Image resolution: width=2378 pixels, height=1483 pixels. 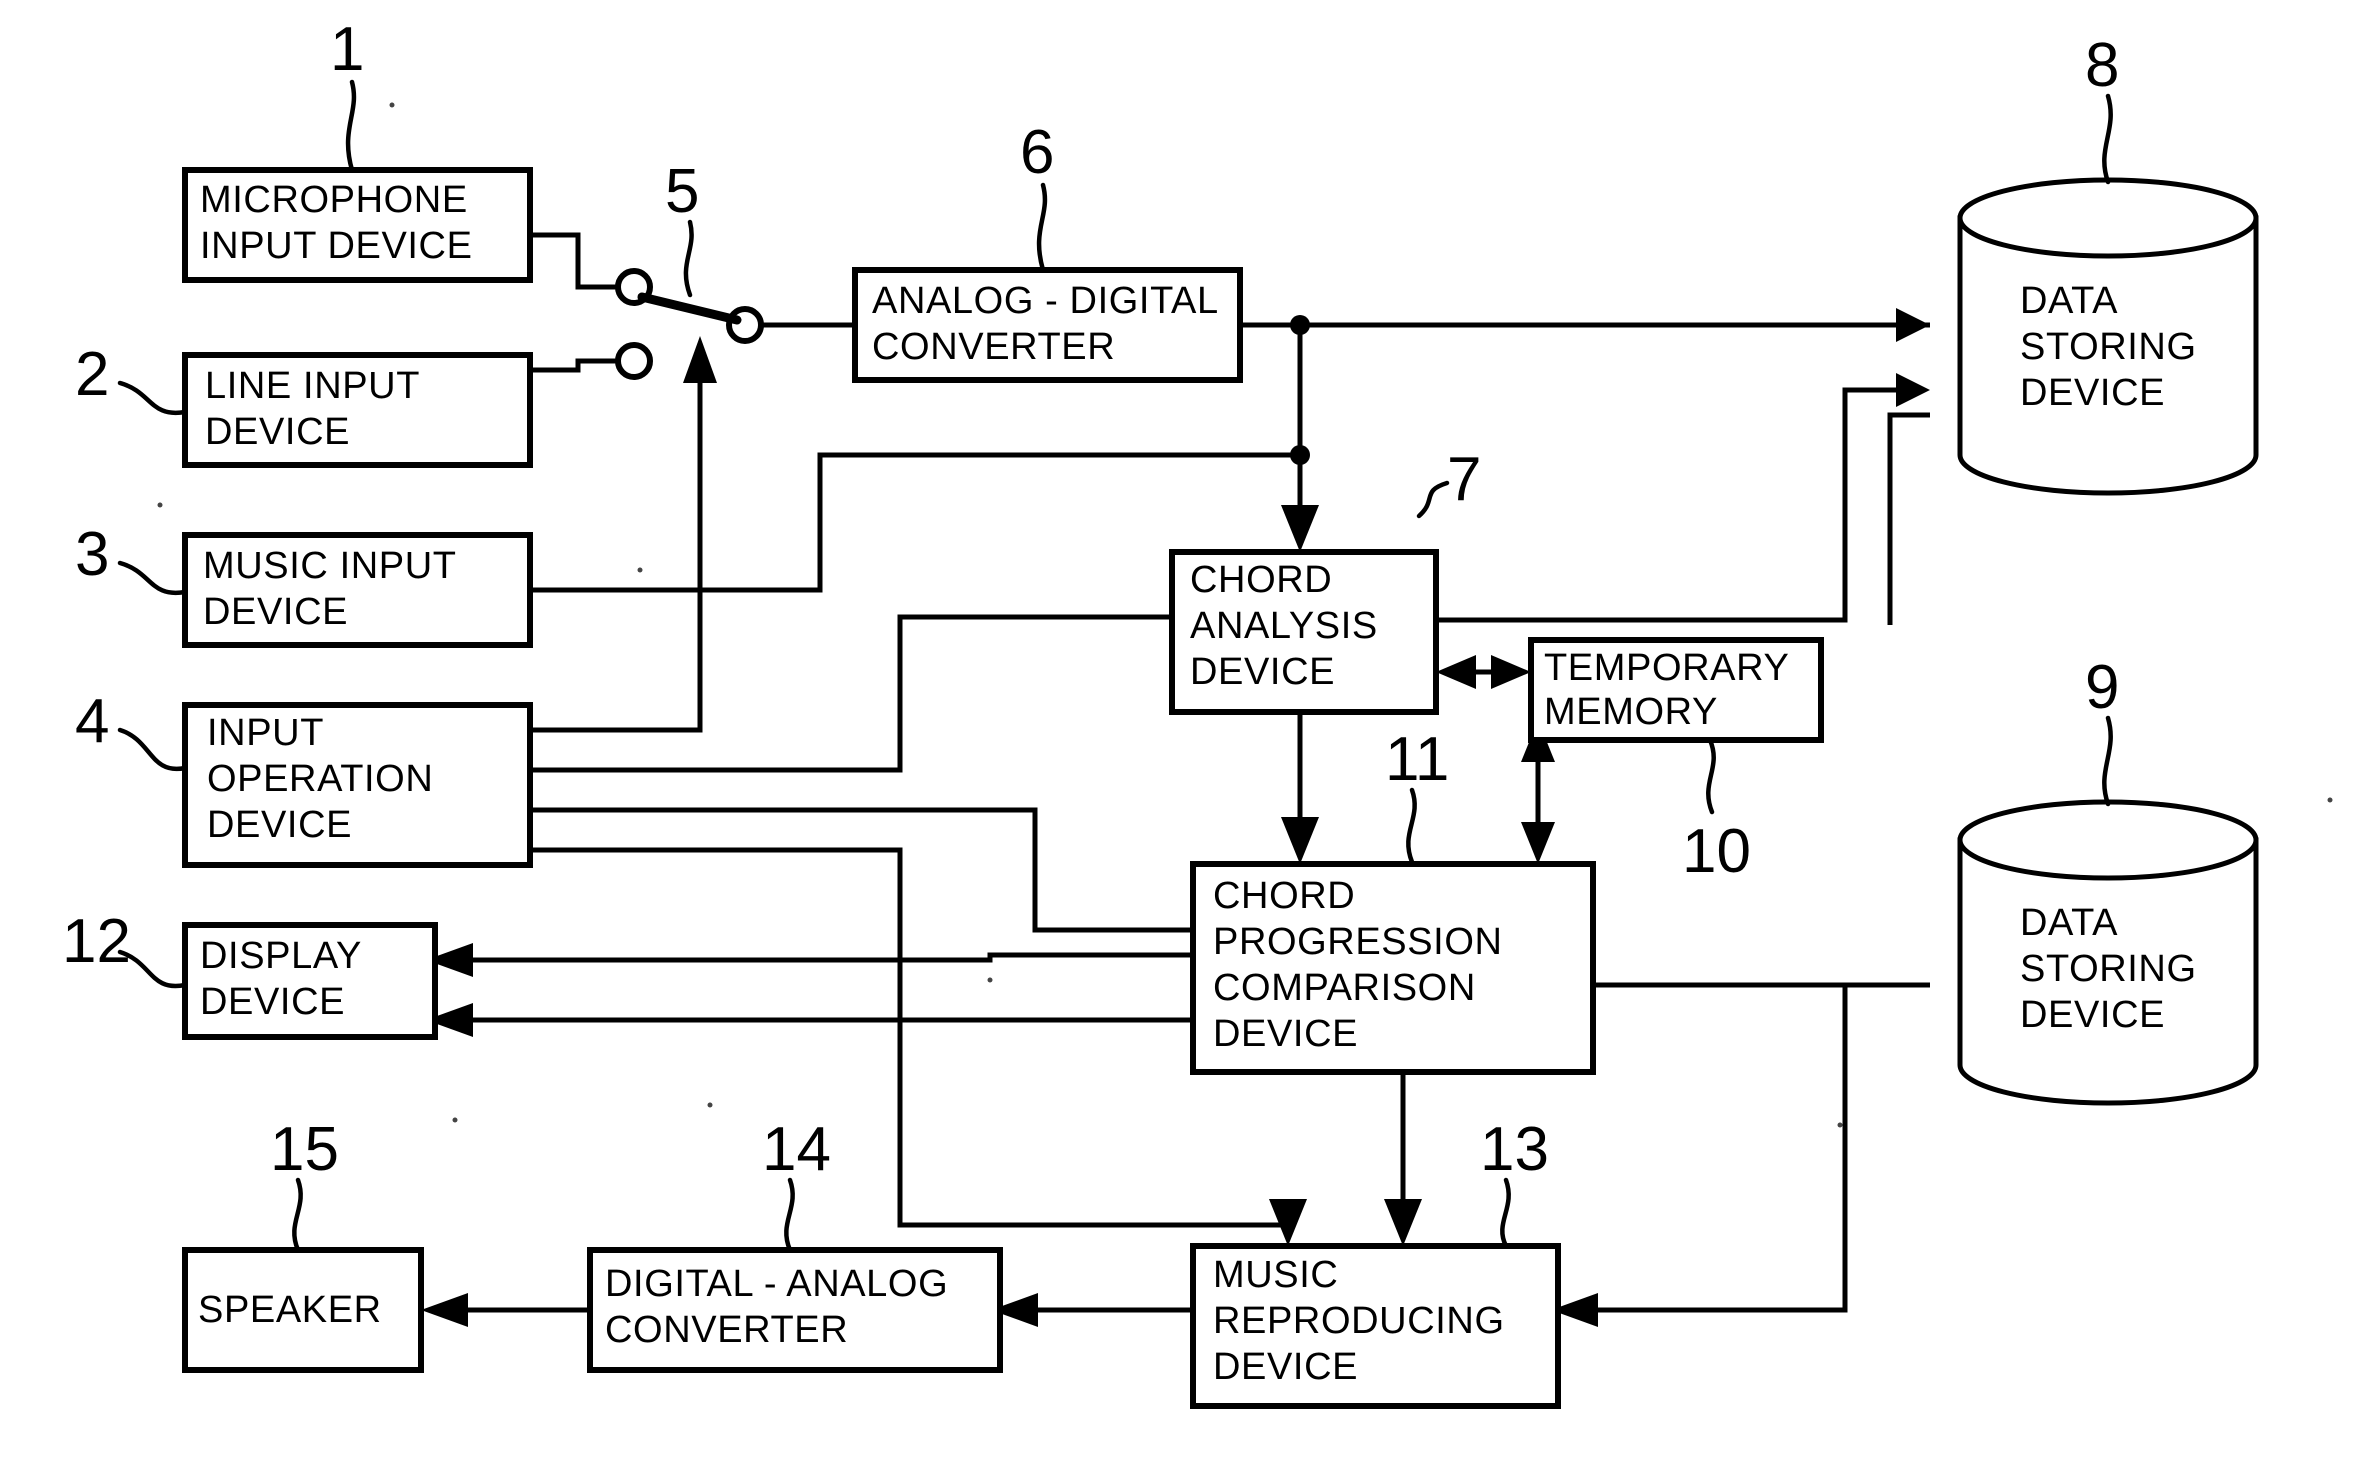 I want to click on chord-progression-comparison-label-line-4: DEVICE, so click(x=1285, y=1034).